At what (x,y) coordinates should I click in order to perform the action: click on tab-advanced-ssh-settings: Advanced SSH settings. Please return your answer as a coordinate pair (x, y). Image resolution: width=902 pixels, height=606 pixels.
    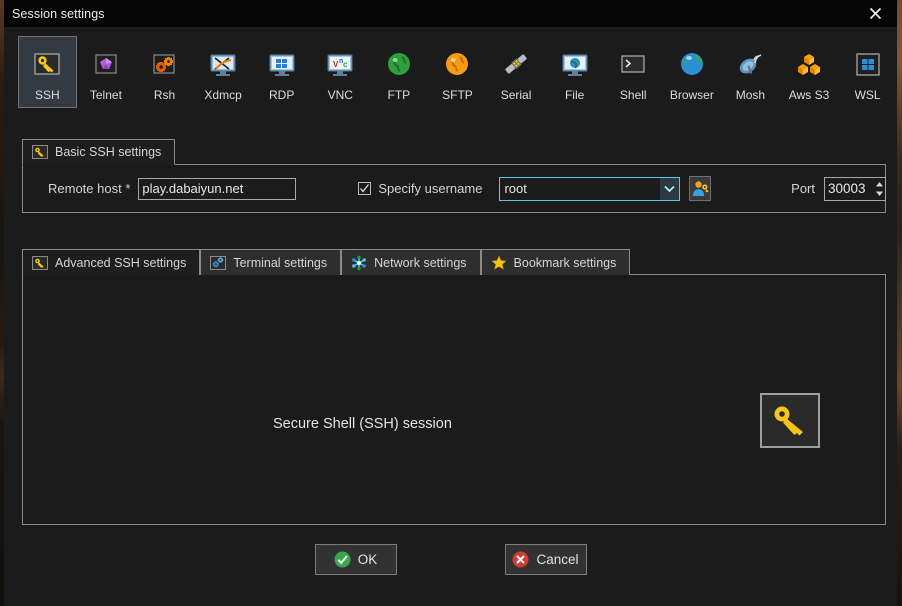
    Looking at the image, I should click on (111, 262).